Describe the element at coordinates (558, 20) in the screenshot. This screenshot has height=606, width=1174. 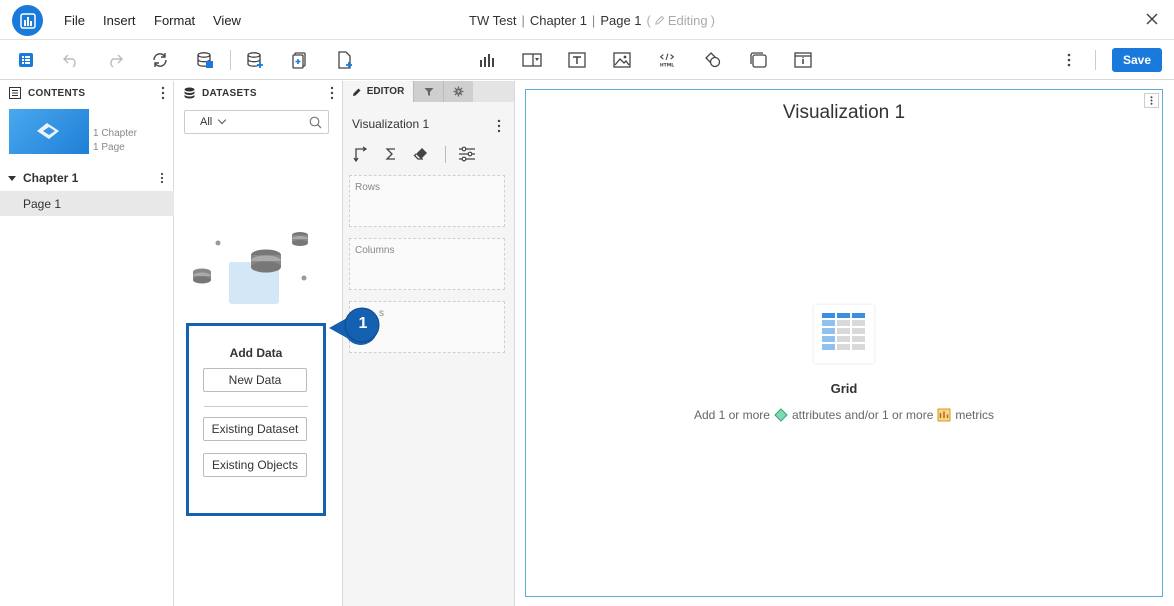
I see `chapter-name: Chapter 1` at that location.